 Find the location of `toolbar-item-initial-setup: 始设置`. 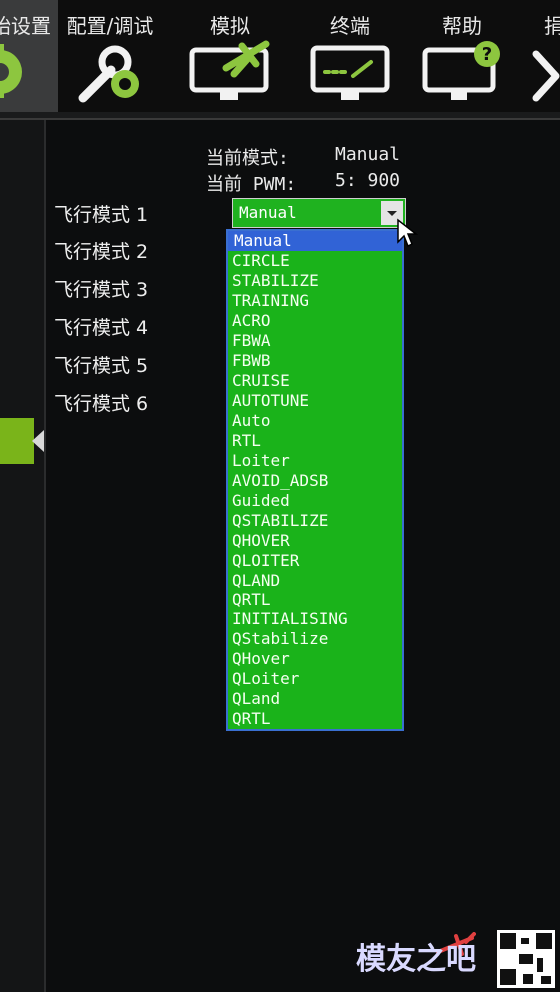

toolbar-item-initial-setup: 始设置 is located at coordinates (29, 56).